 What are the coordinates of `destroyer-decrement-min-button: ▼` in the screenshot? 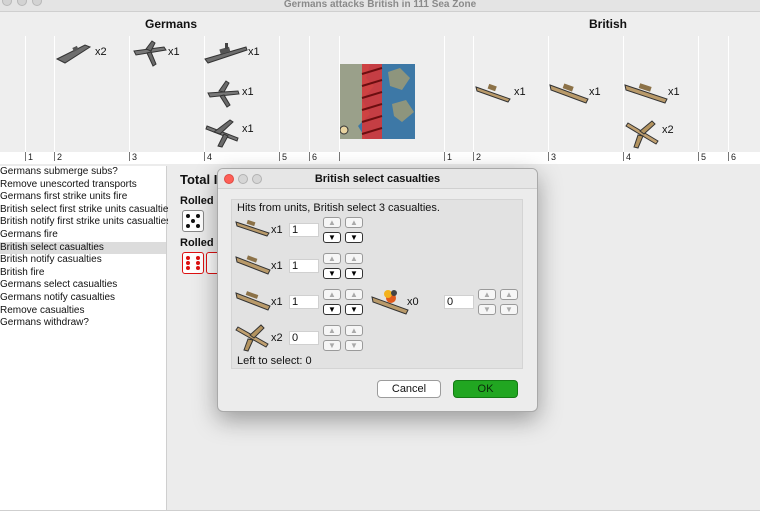 It's located at (354, 237).